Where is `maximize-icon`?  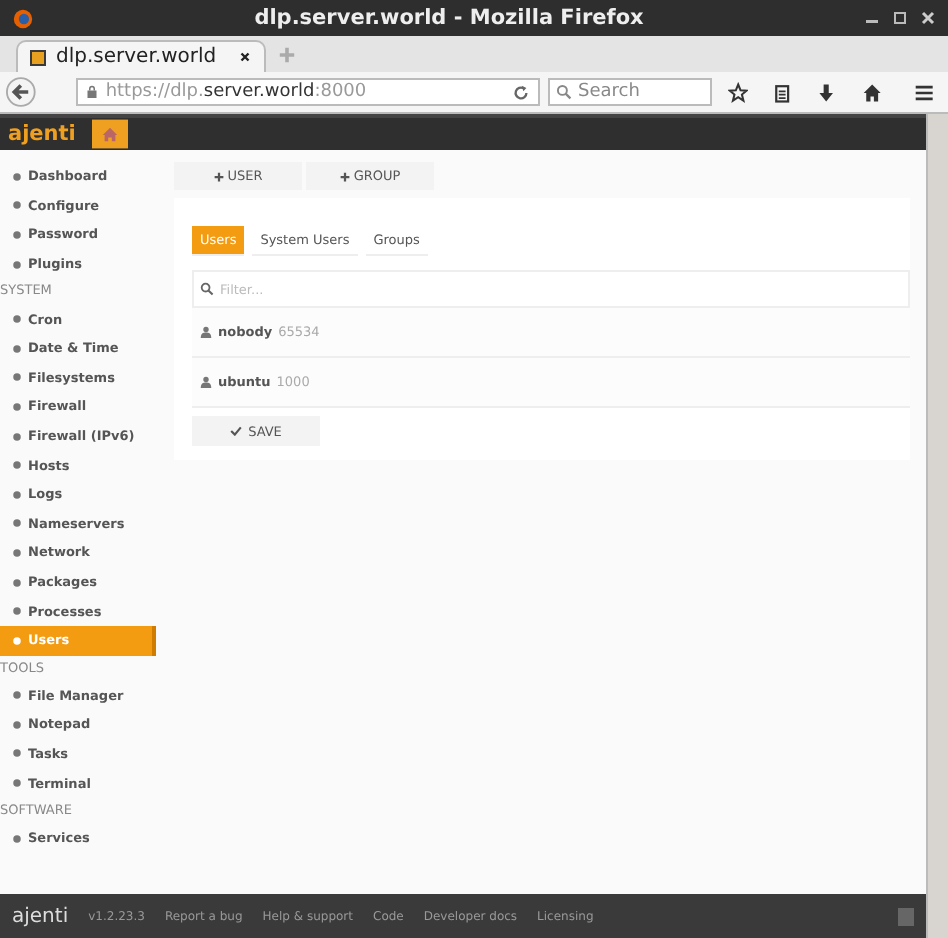 maximize-icon is located at coordinates (900, 18).